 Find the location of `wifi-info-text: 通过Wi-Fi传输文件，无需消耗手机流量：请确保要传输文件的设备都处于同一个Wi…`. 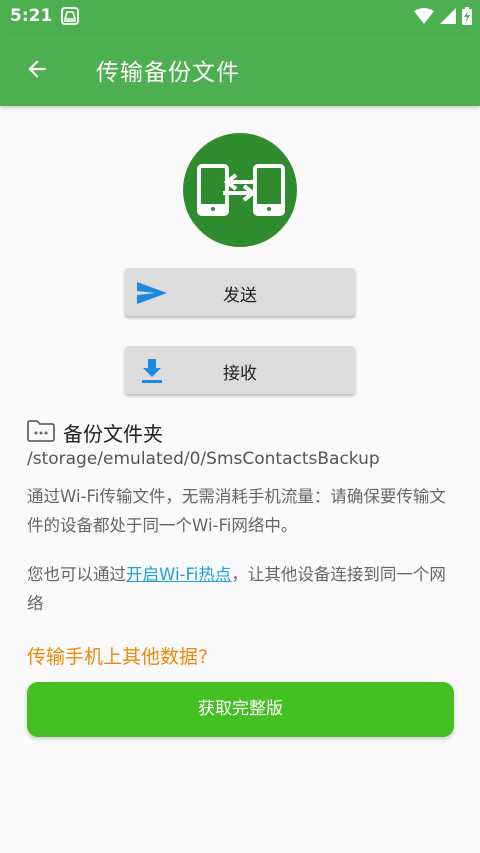

wifi-info-text: 通过Wi-Fi传输文件，无需消耗手机流量：请确保要传输文件的设备都处于同一个Wi… is located at coordinates (236, 511).